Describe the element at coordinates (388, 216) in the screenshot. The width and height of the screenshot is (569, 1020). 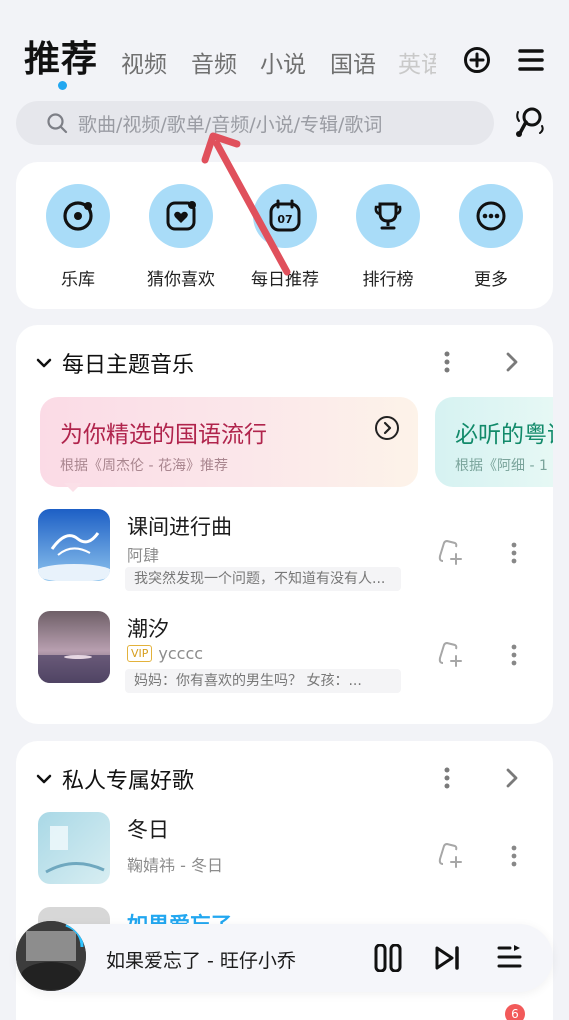
I see `trophy-icon` at that location.